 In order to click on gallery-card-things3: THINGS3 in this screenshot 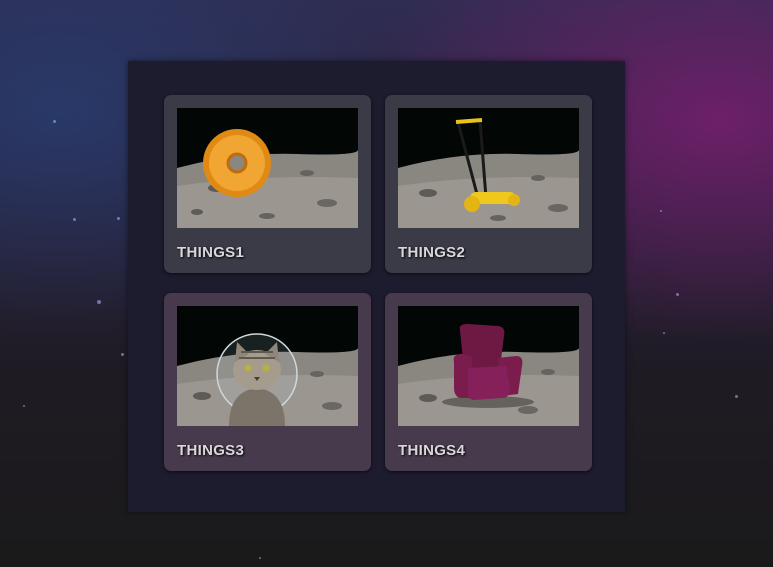, I will do `click(267, 382)`.